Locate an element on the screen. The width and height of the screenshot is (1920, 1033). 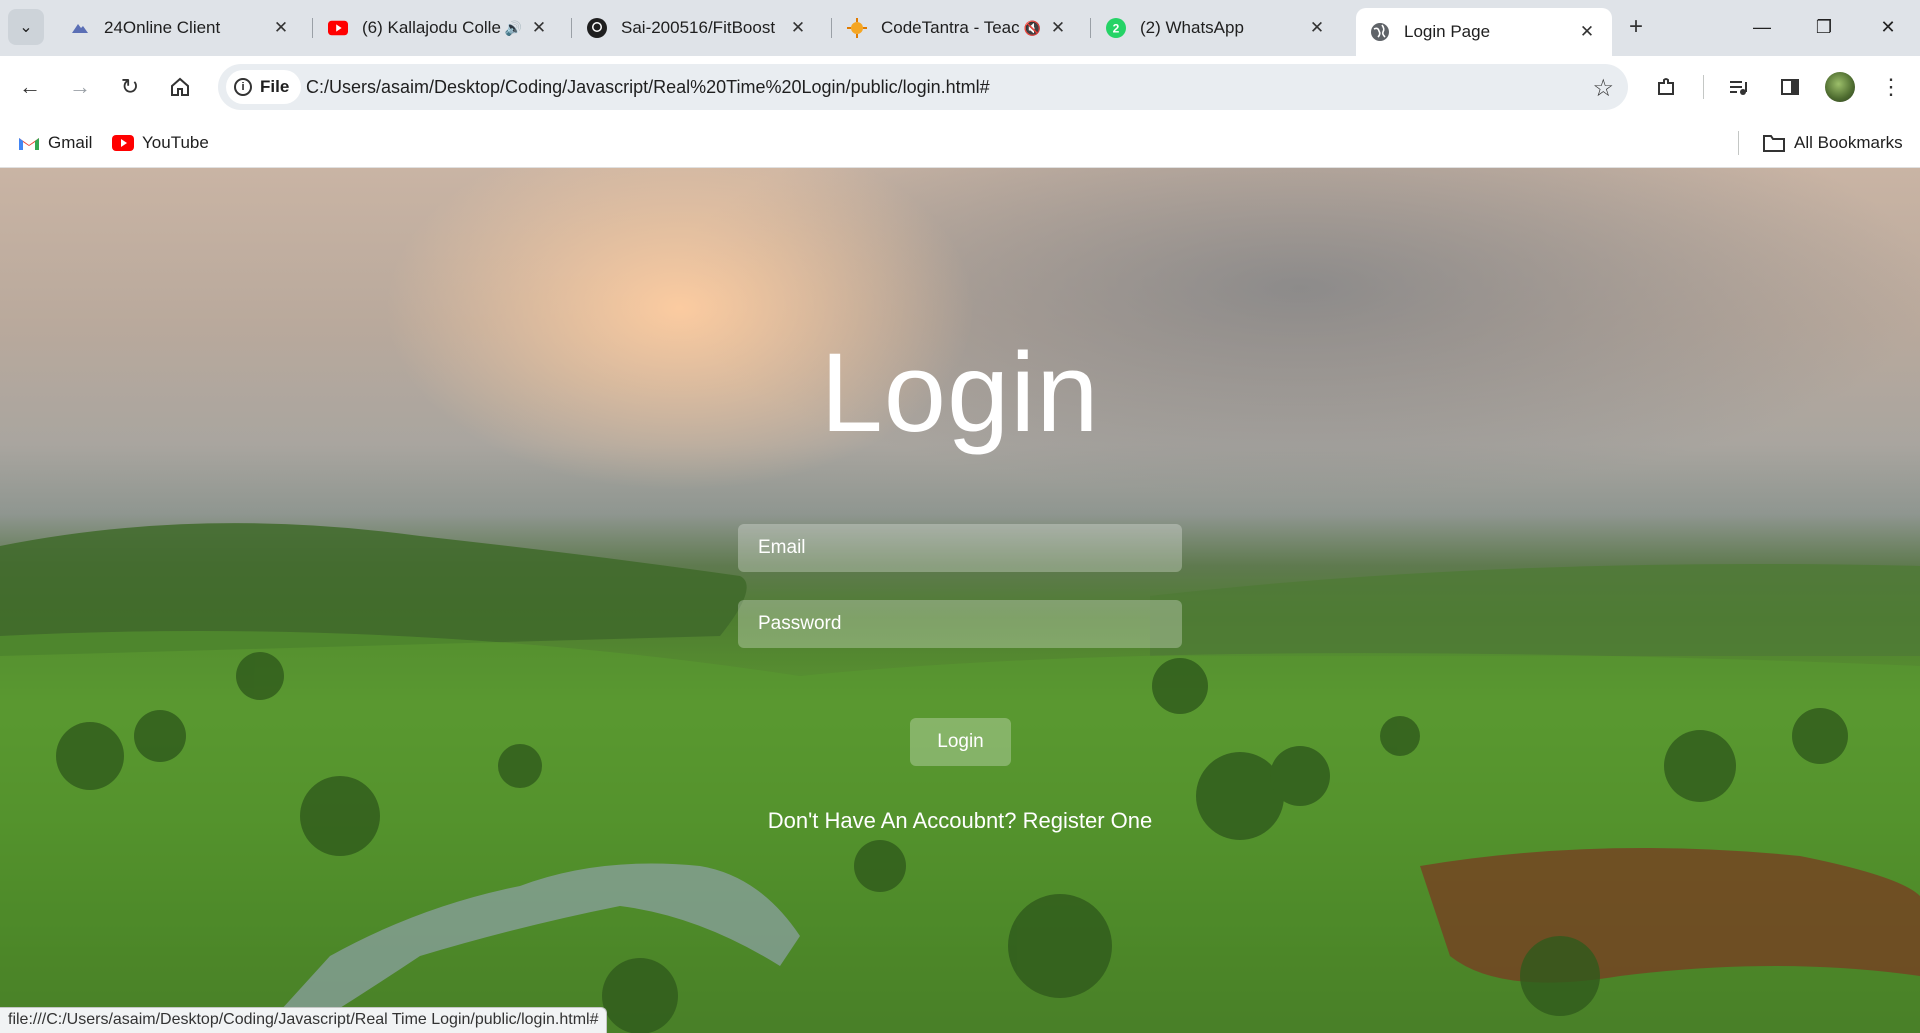
bookmarks-separator is located at coordinates (1738, 143).